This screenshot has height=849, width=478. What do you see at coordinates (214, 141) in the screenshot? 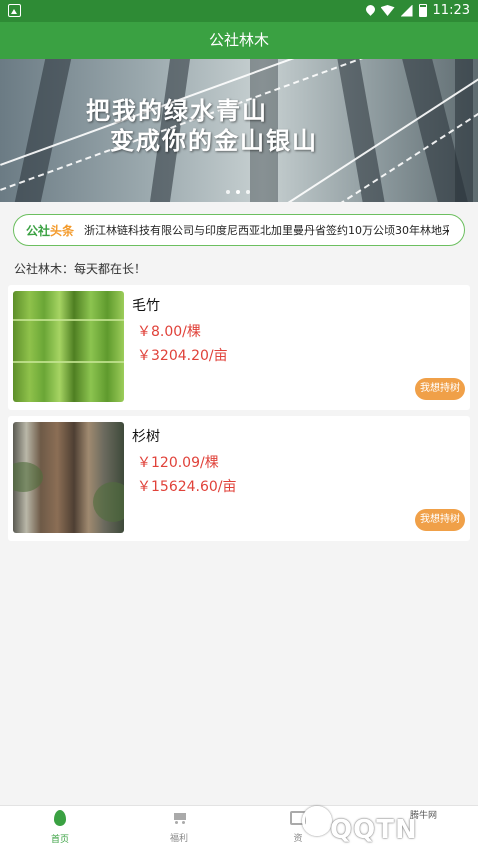
I see `banner-slogan-line2: 变成你的金山银山` at bounding box center [214, 141].